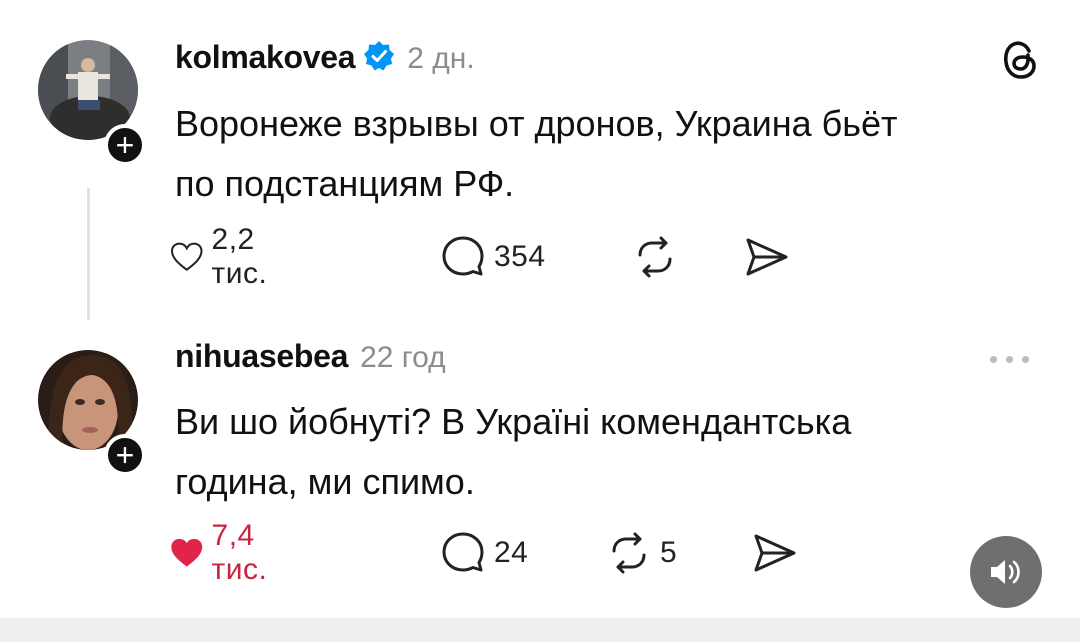 This screenshot has width=1080, height=642. I want to click on post-time: 22 год, so click(403, 357).